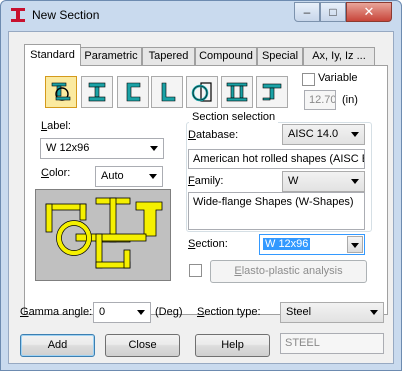  I want to click on gamma-angle-unit: (Deg), so click(169, 312).